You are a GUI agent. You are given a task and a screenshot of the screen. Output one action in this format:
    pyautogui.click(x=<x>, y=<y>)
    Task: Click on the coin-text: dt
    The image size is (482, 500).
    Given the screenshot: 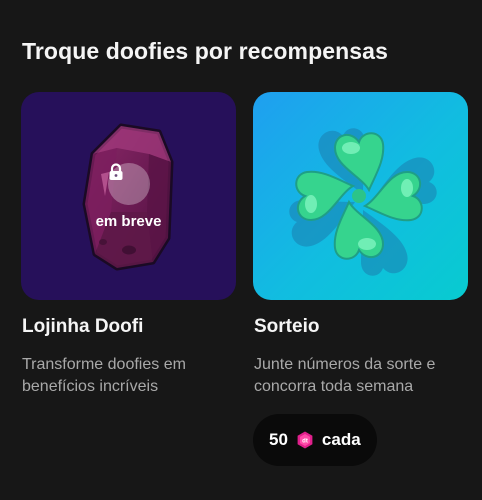 What is the action you would take?
    pyautogui.click(x=305, y=442)
    